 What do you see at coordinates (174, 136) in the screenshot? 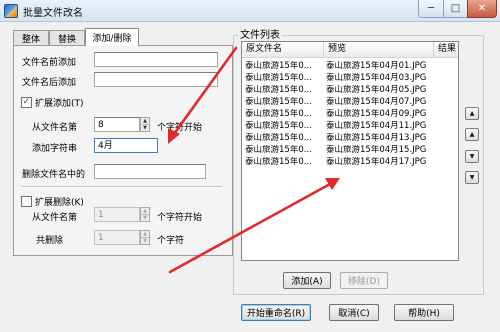
I see `annotation-arrowhead-up` at bounding box center [174, 136].